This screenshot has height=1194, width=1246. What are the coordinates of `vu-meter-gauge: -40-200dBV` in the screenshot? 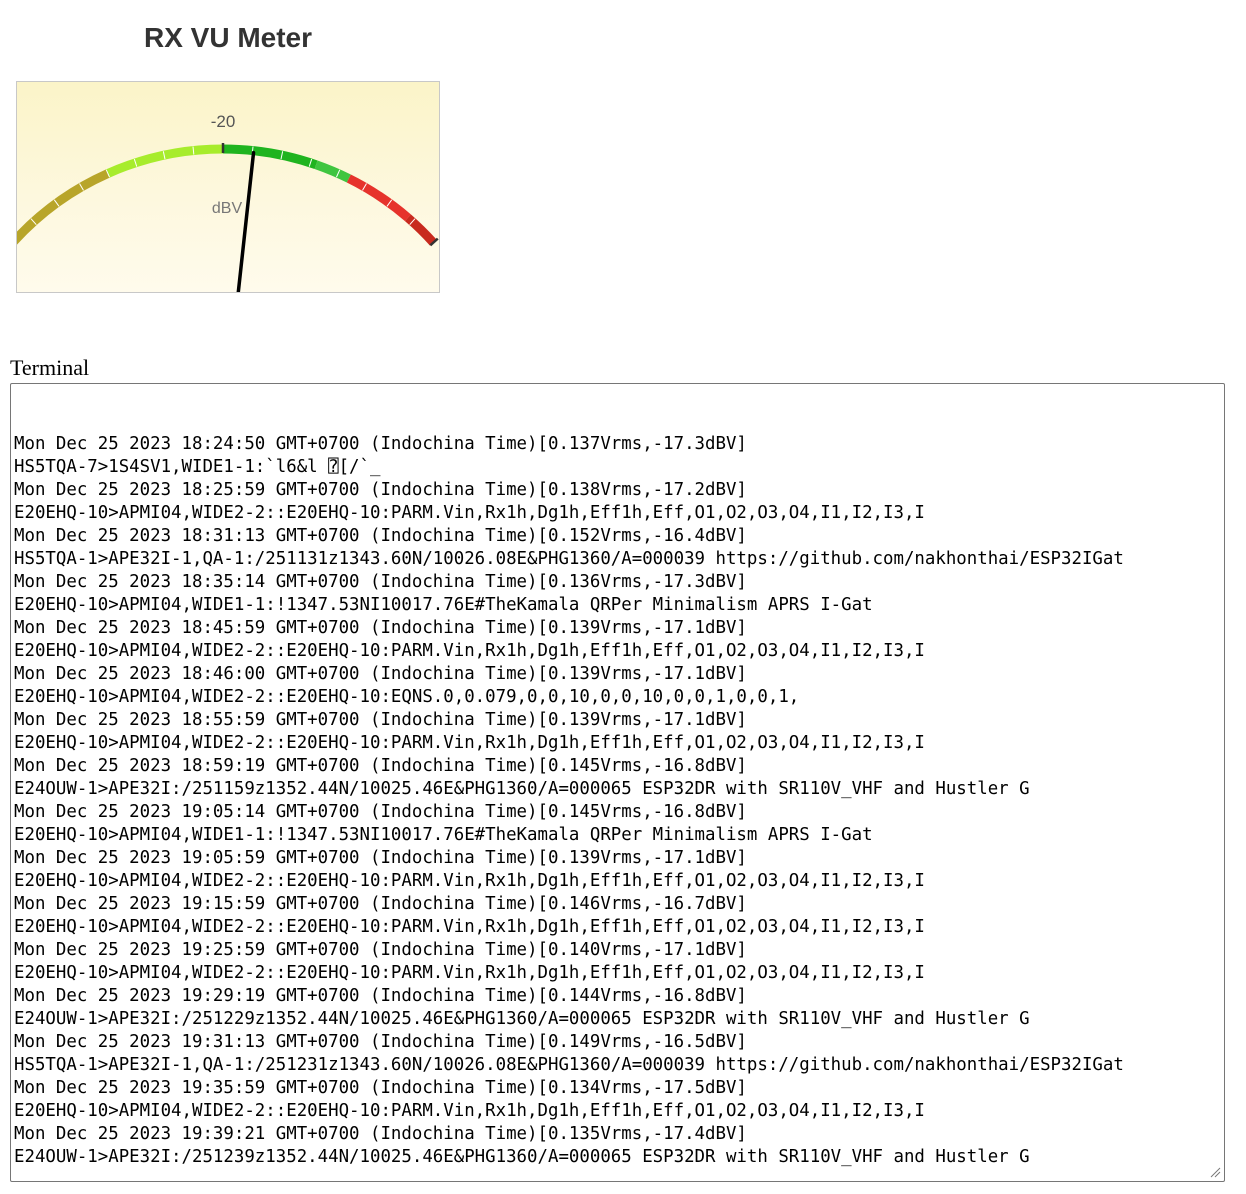 It's located at (228, 187).